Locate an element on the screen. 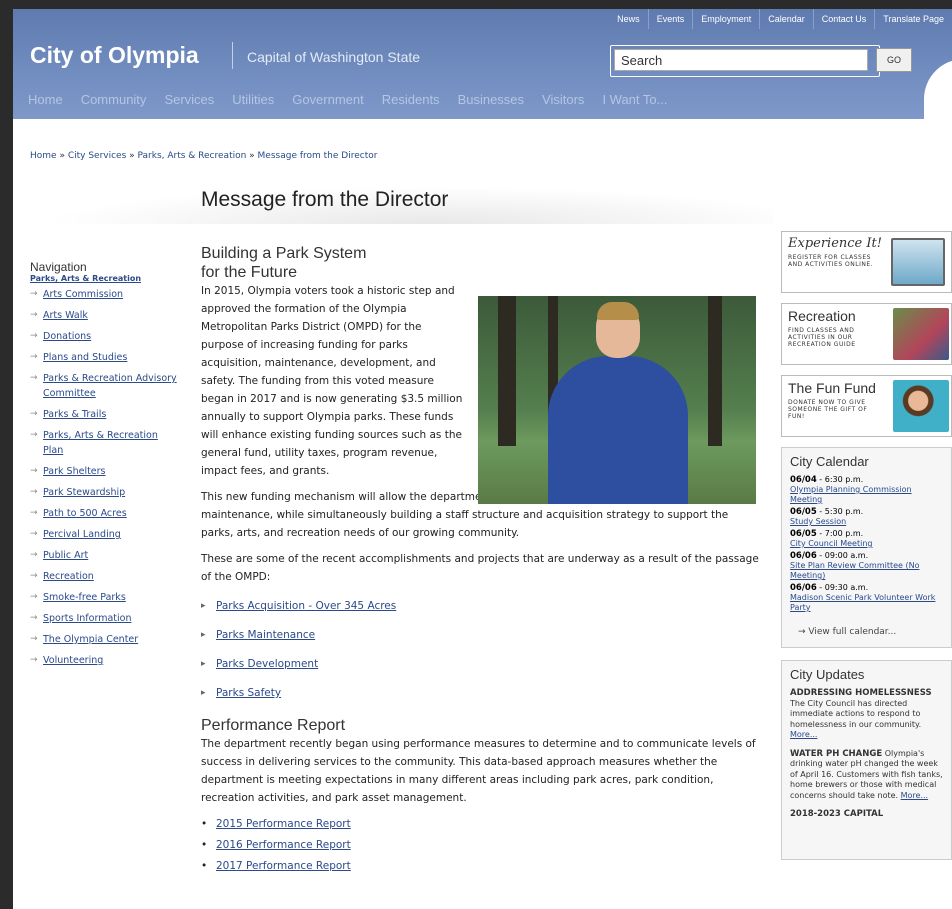  left-nav-link-olympia-center: The Olympia Center is located at coordinates (90, 639).